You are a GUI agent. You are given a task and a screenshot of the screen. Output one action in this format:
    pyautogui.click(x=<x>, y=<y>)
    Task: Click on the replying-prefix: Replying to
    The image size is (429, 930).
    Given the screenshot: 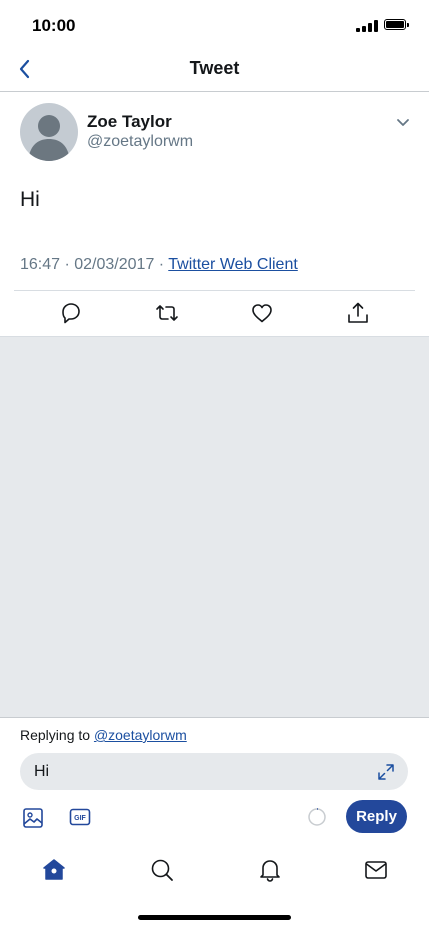 What is the action you would take?
    pyautogui.click(x=57, y=735)
    